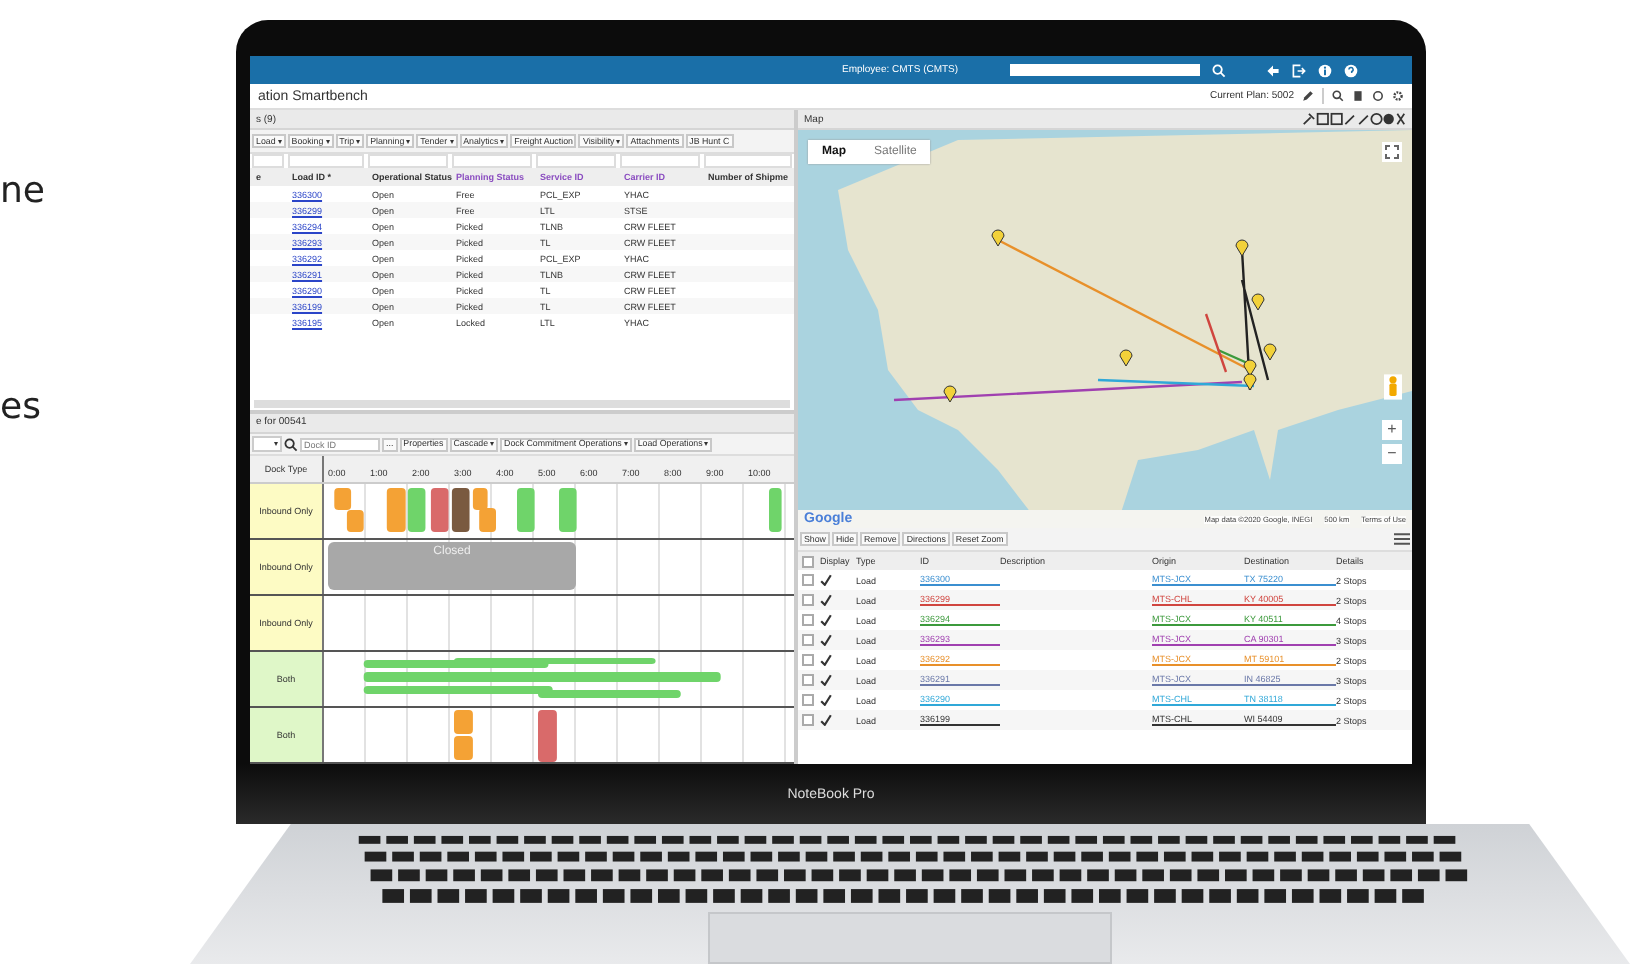 This screenshot has height=964, width=1636. What do you see at coordinates (1354, 119) in the screenshot?
I see `panel-tools-icon` at bounding box center [1354, 119].